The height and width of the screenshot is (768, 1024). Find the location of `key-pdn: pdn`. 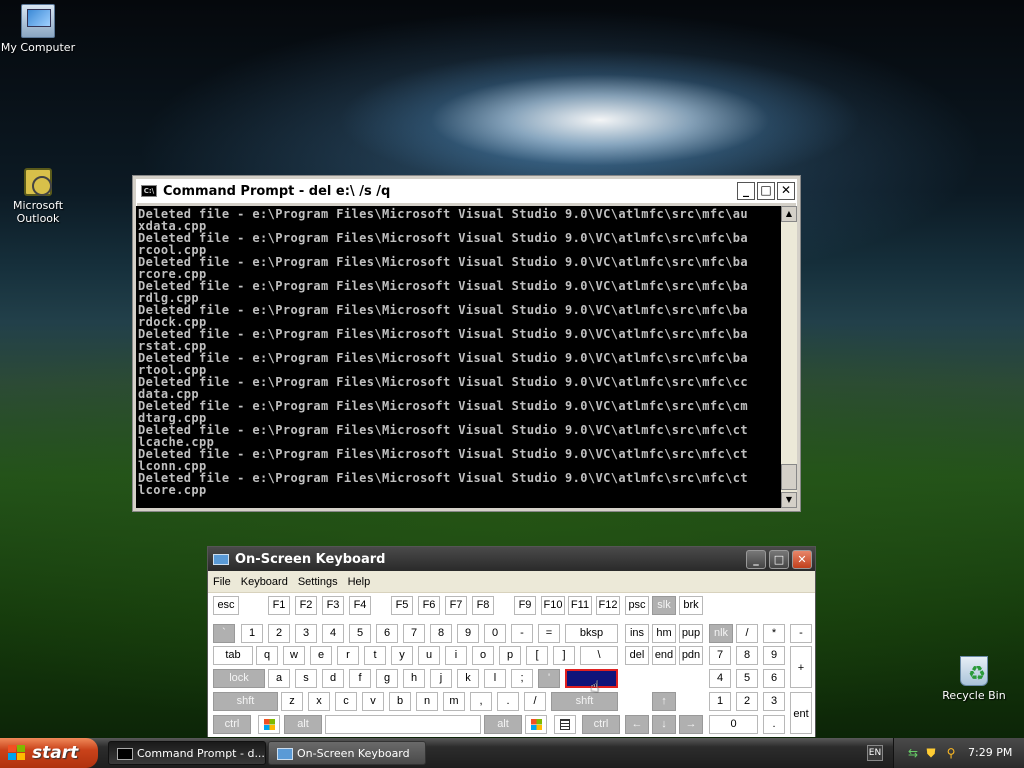

key-pdn: pdn is located at coordinates (691, 655).